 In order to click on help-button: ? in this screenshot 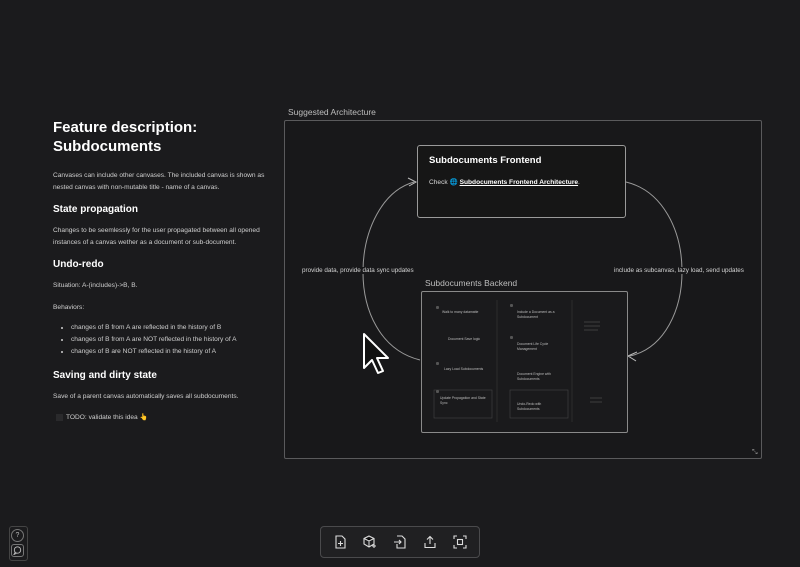, I will do `click(17, 535)`.